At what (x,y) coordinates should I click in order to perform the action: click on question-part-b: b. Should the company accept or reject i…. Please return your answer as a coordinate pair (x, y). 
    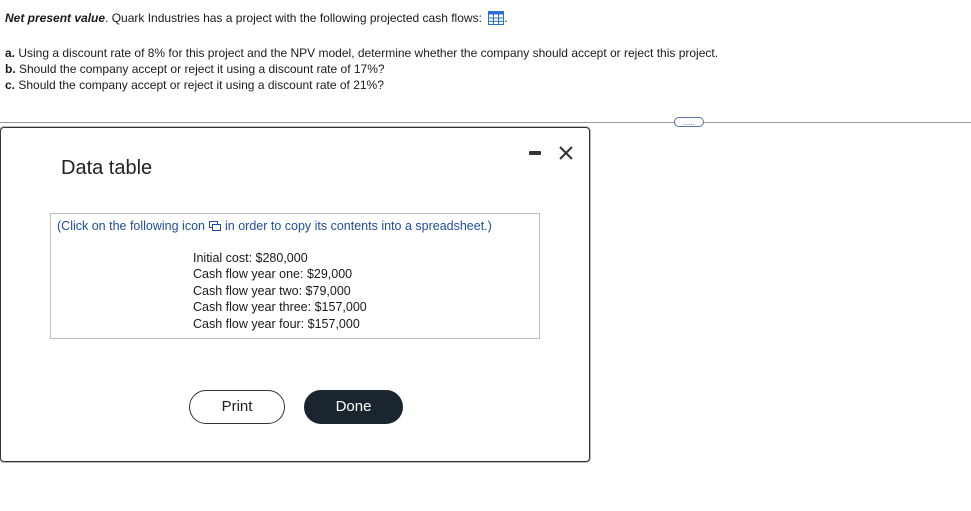
    Looking at the image, I should click on (195, 69).